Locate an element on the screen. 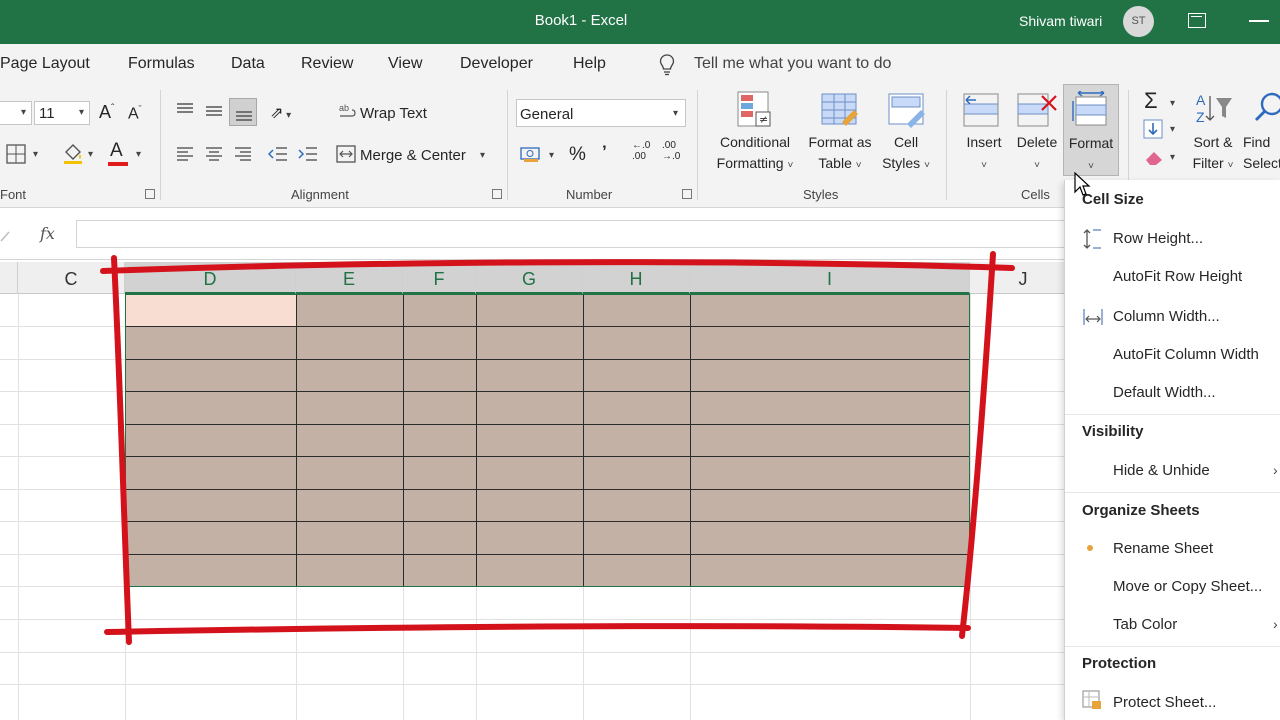  tell-me-search: Tell me what you want to do is located at coordinates (792, 64).